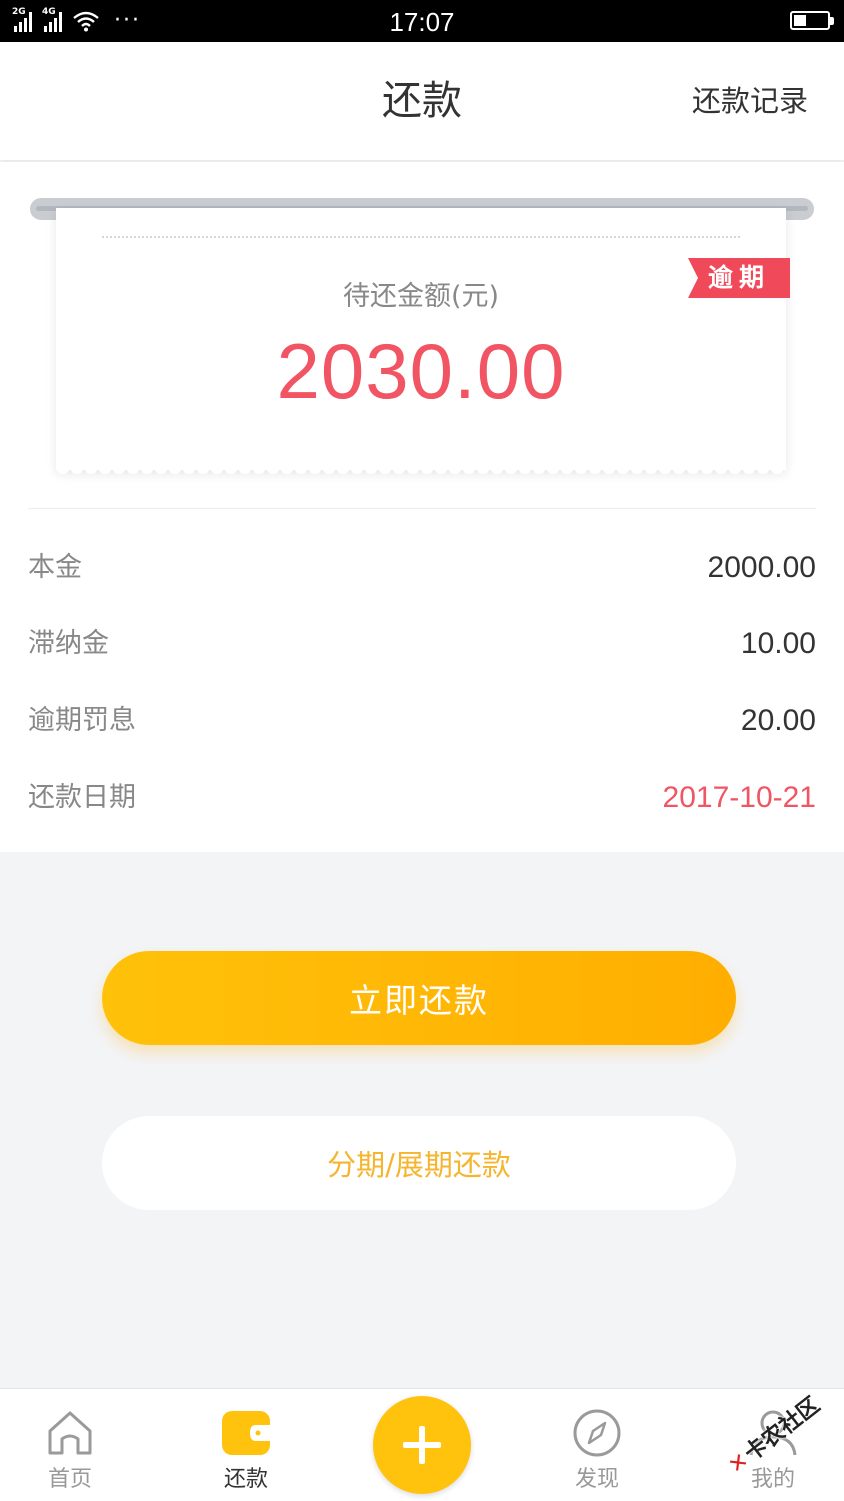  Describe the element at coordinates (739, 278) in the screenshot. I see `overdue-badge: 逾期` at that location.